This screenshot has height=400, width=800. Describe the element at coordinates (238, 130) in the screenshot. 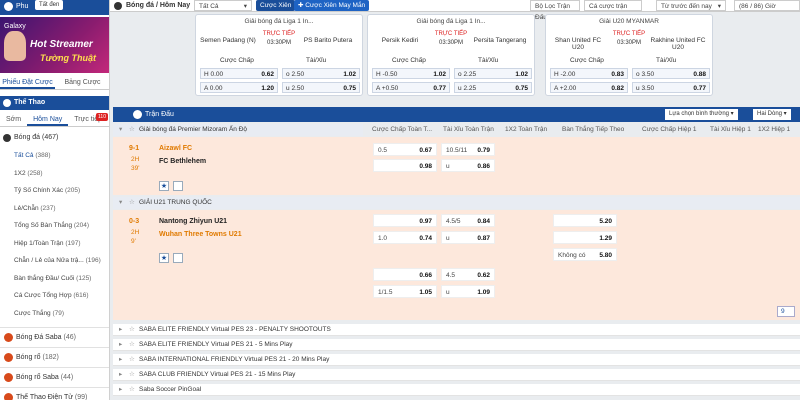

I see `league-header: ▾ ☆ Giải bóng đá Premier Mizoram Ấn Độ` at that location.